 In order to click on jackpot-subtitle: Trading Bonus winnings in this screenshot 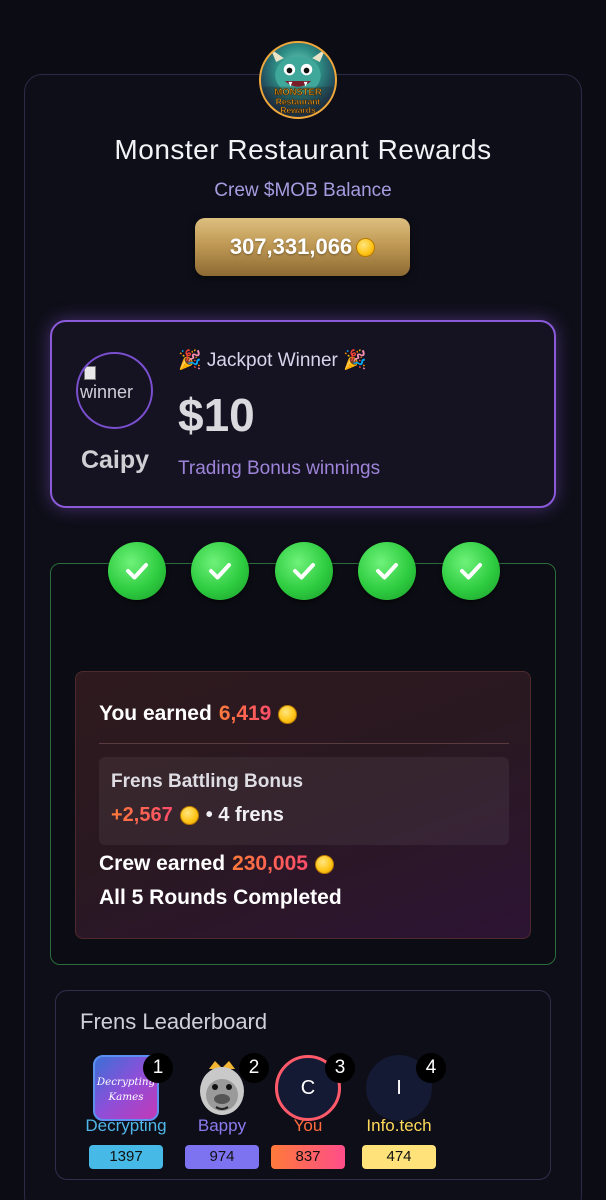, I will do `click(279, 468)`.